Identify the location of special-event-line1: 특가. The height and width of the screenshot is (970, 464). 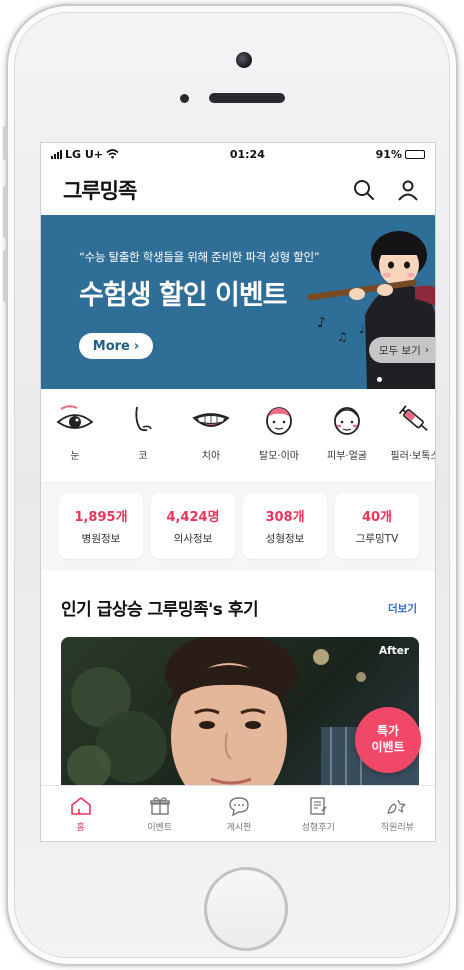
(388, 731).